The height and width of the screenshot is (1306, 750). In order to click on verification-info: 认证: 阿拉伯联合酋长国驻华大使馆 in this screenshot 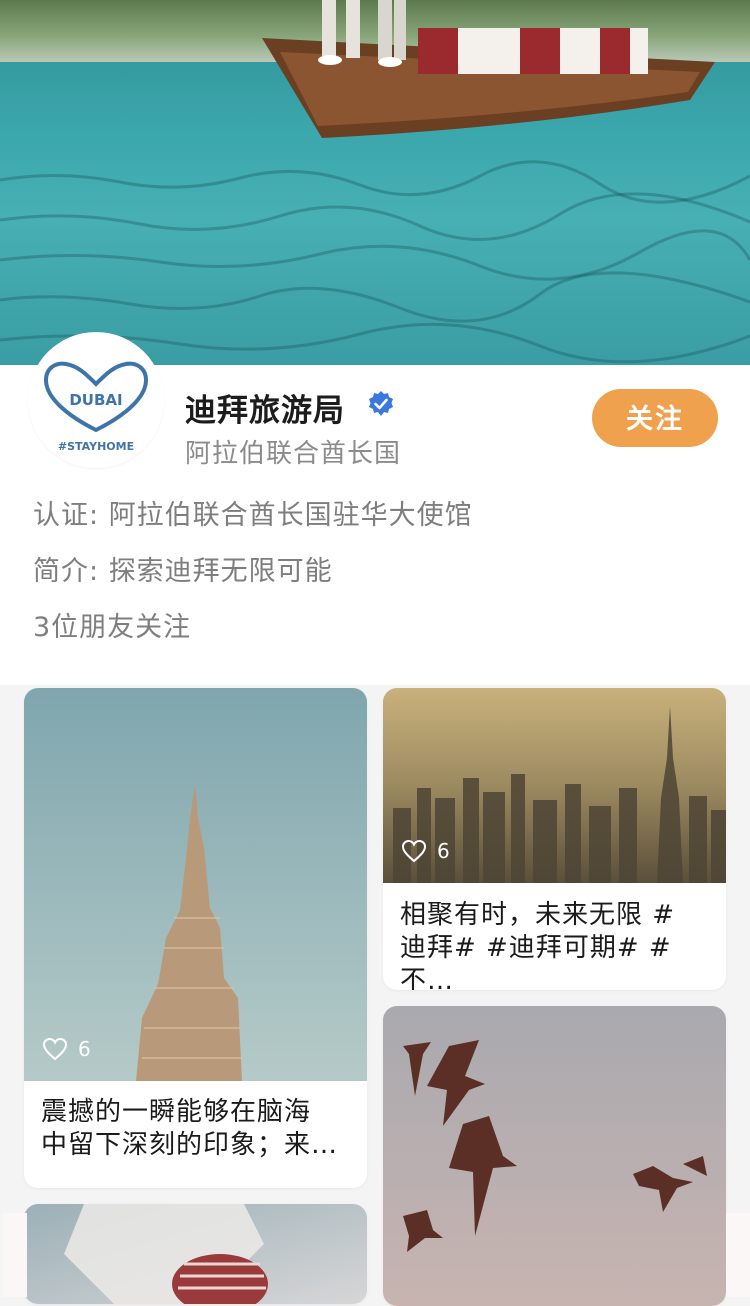, I will do `click(253, 512)`.